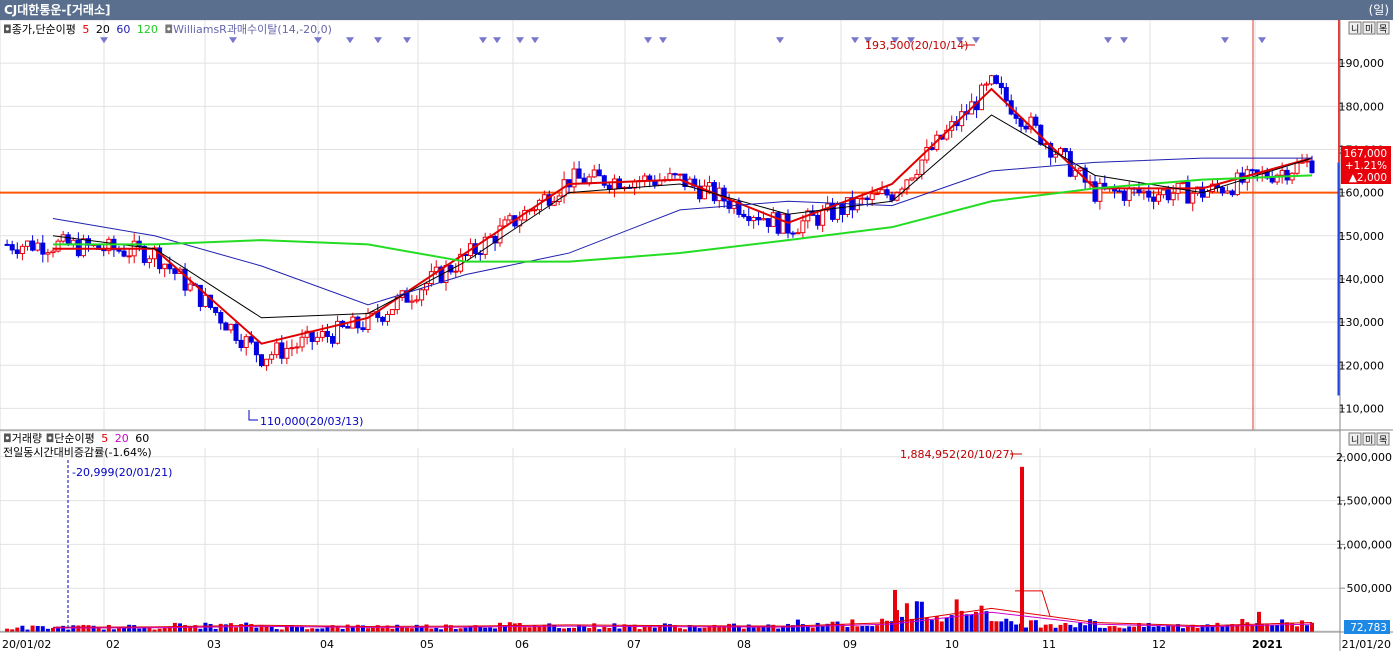  Describe the element at coordinates (1369, 28) in the screenshot. I see `price-panel-buttons: 니 미 목` at that location.